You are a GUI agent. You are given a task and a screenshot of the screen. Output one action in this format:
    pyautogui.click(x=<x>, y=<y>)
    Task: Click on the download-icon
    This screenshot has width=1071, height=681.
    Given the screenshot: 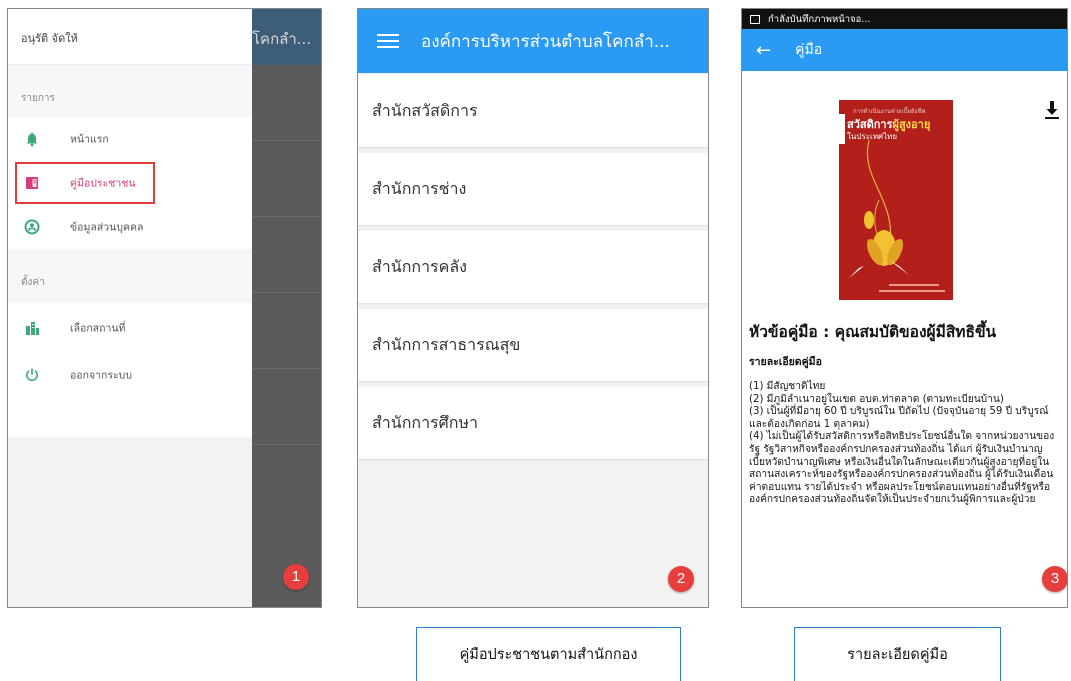 What is the action you would take?
    pyautogui.click(x=1052, y=110)
    